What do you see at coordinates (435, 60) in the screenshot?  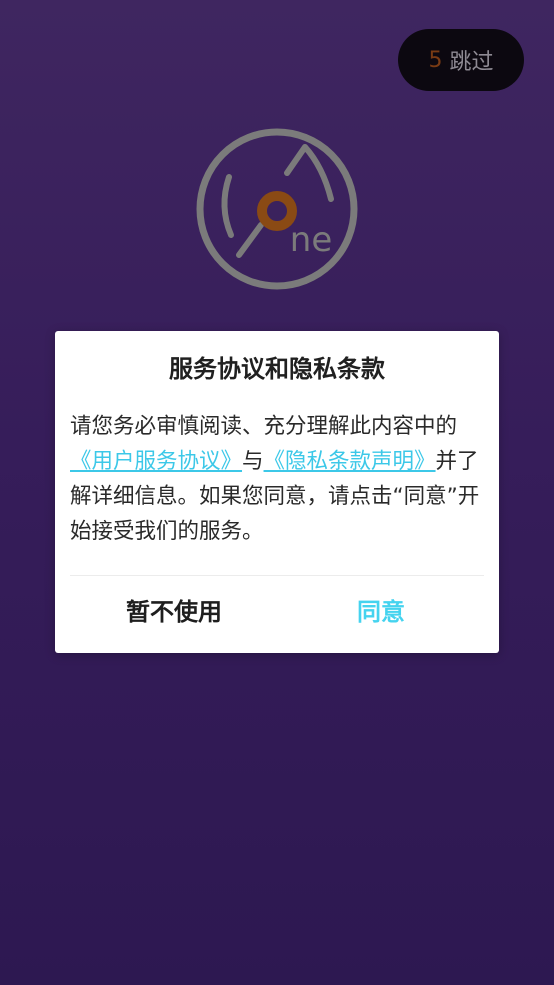 I see `skip-countdown: 5` at bounding box center [435, 60].